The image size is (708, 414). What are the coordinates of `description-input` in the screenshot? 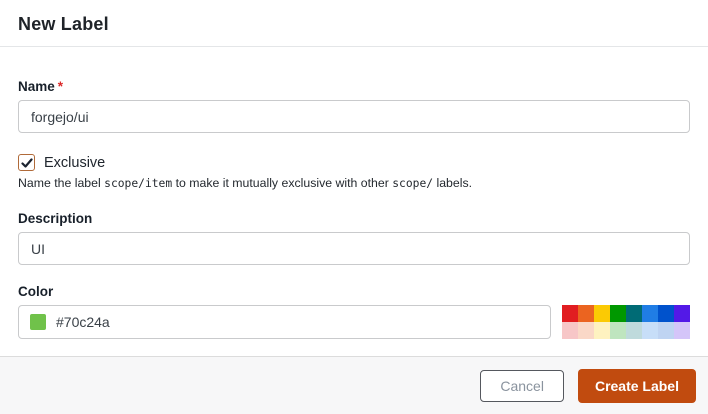 It's located at (354, 248).